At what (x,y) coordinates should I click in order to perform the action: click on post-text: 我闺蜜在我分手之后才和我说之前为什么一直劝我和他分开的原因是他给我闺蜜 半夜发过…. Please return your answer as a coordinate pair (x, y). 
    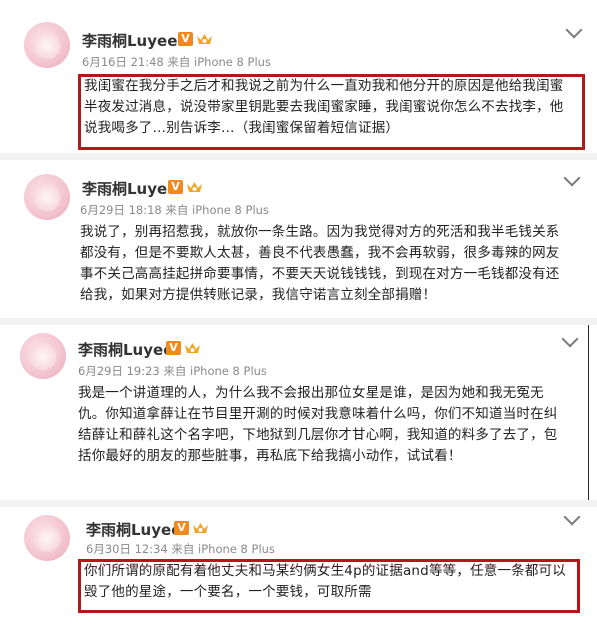
    Looking at the image, I should click on (324, 107).